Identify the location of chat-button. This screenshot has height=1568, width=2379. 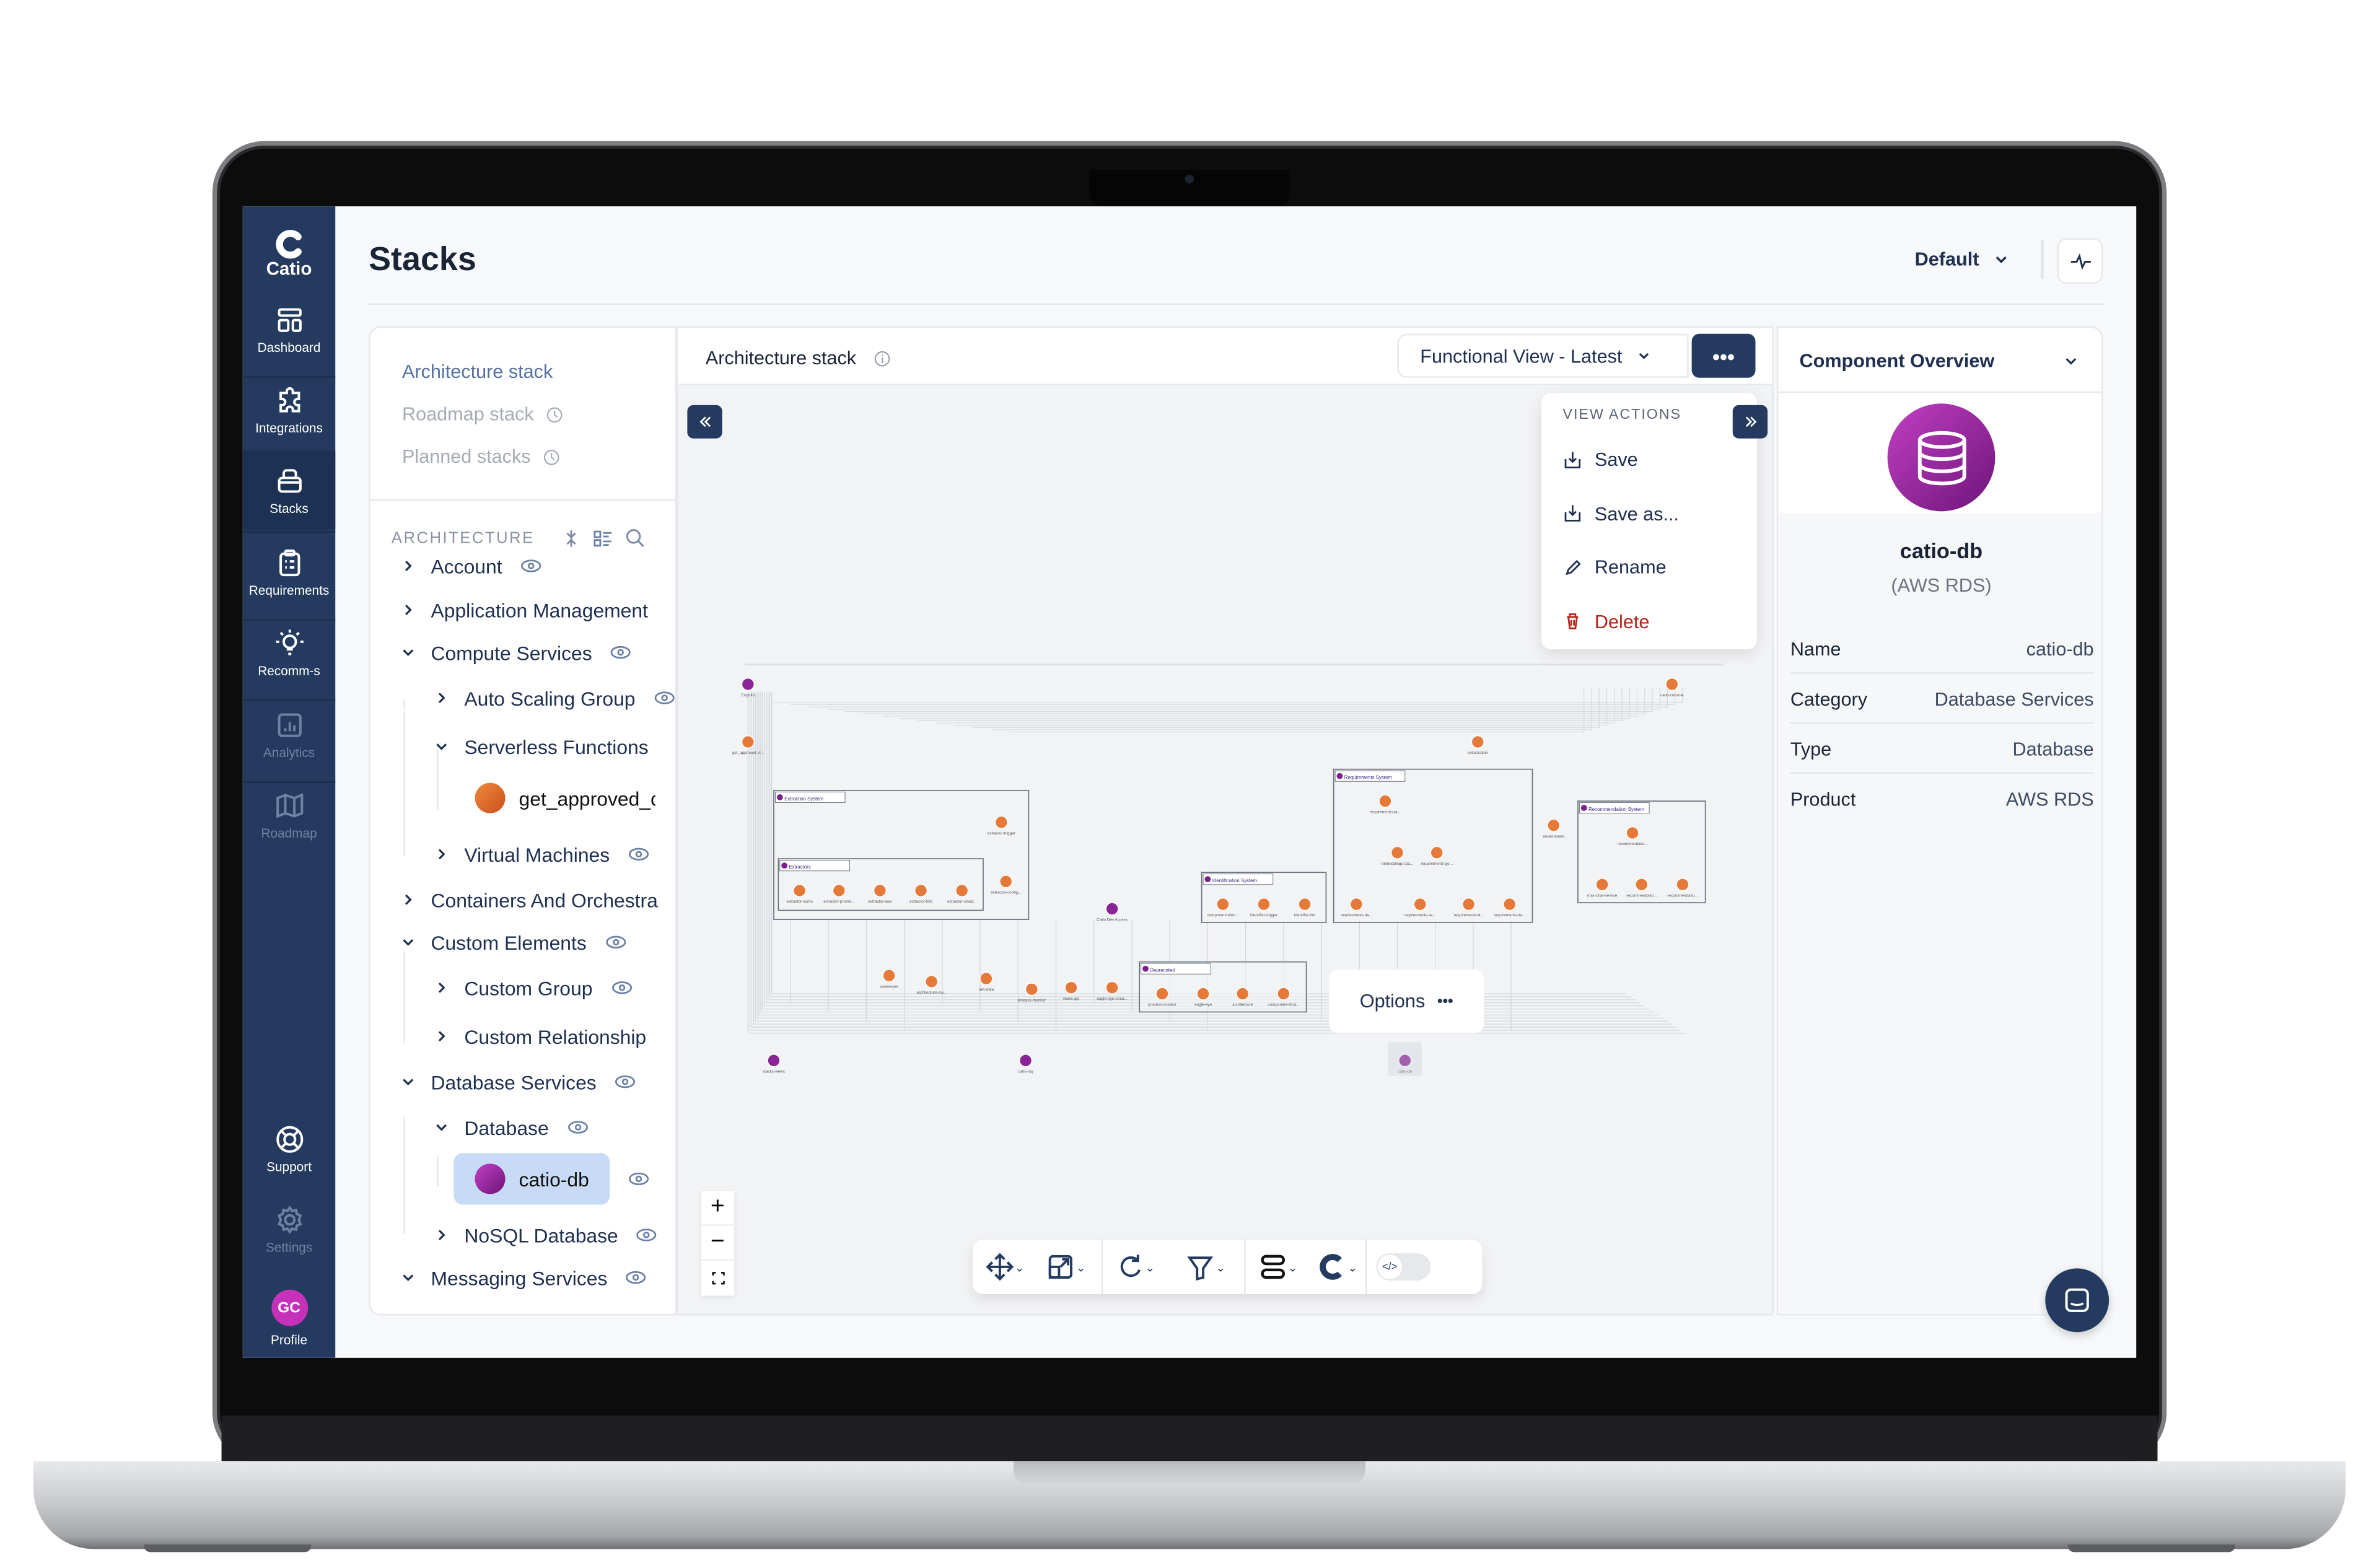
(2077, 1300).